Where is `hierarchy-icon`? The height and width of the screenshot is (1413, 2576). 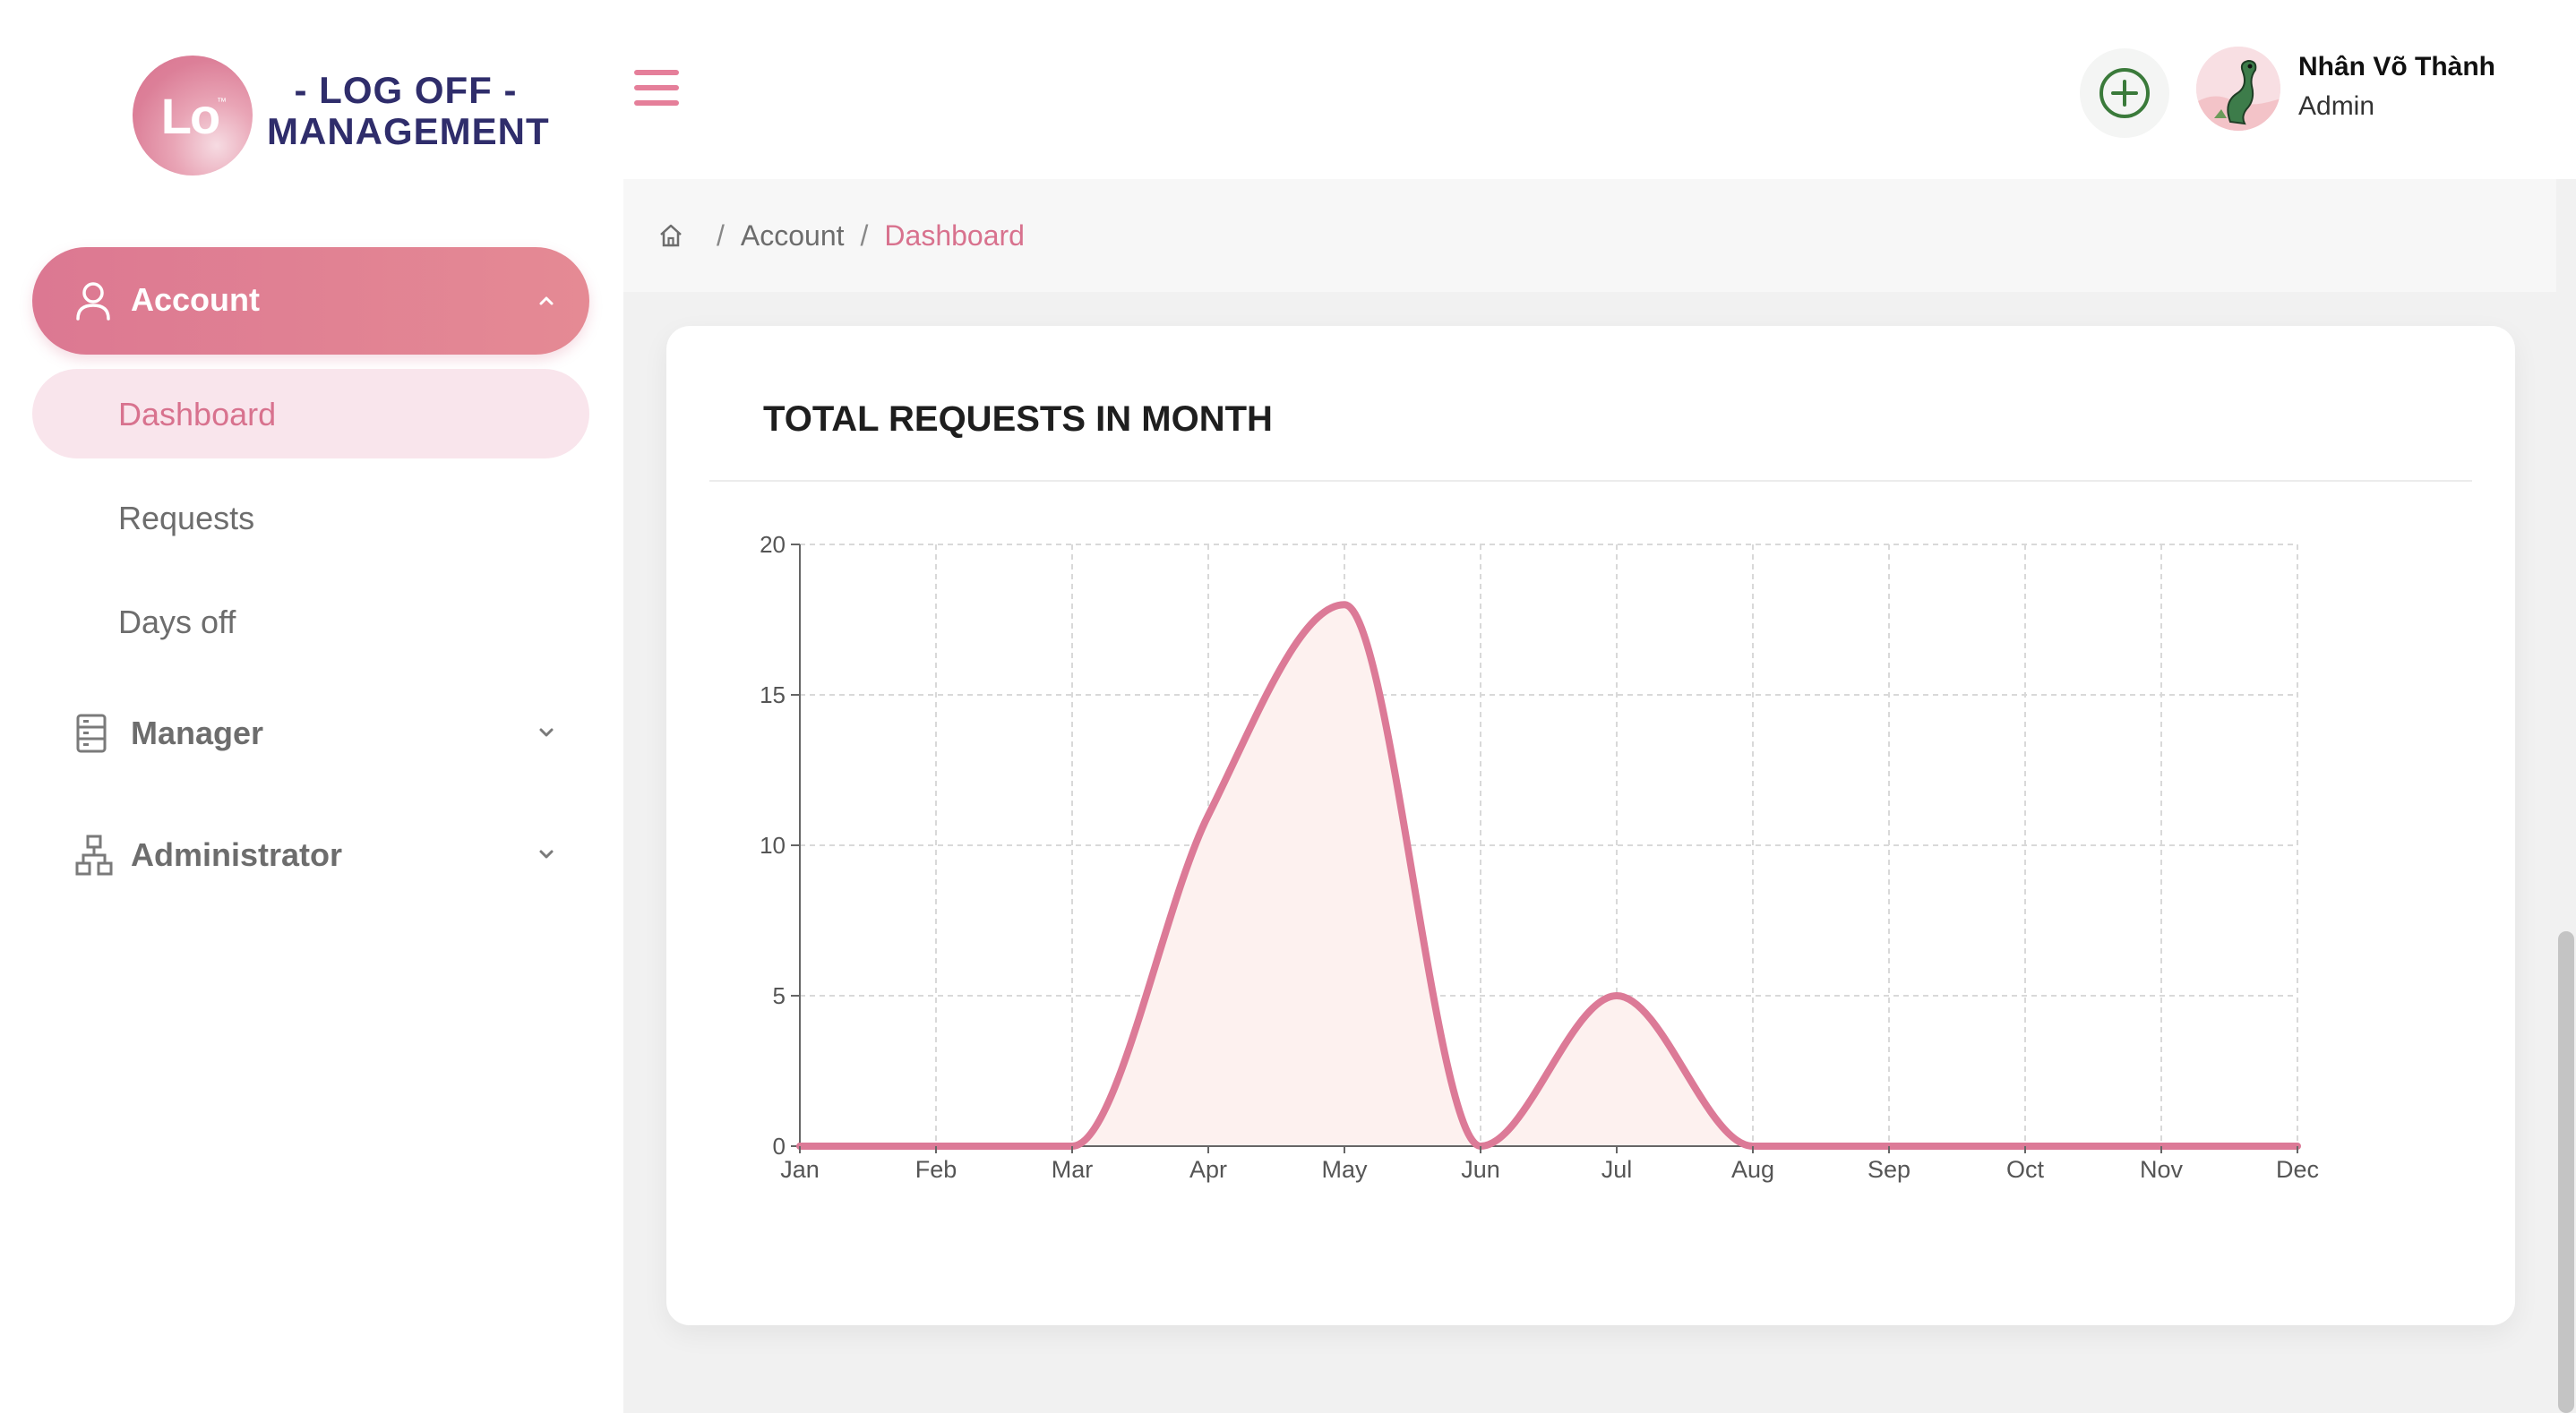 hierarchy-icon is located at coordinates (94, 855).